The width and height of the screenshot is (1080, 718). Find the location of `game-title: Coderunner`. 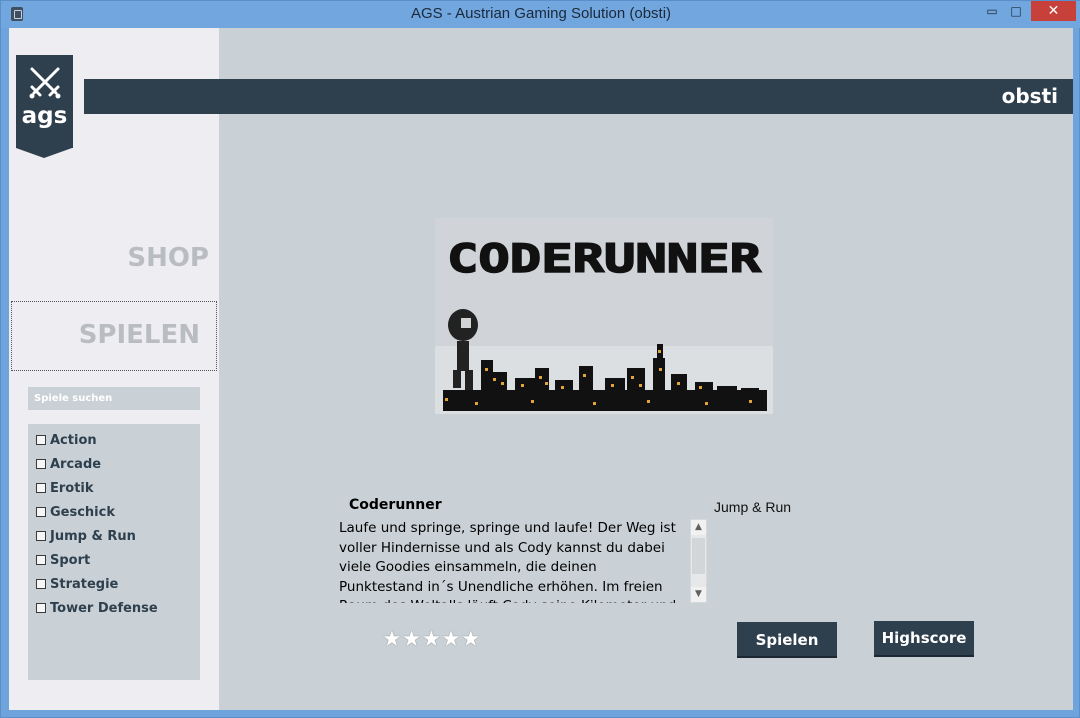

game-title: Coderunner is located at coordinates (395, 505).